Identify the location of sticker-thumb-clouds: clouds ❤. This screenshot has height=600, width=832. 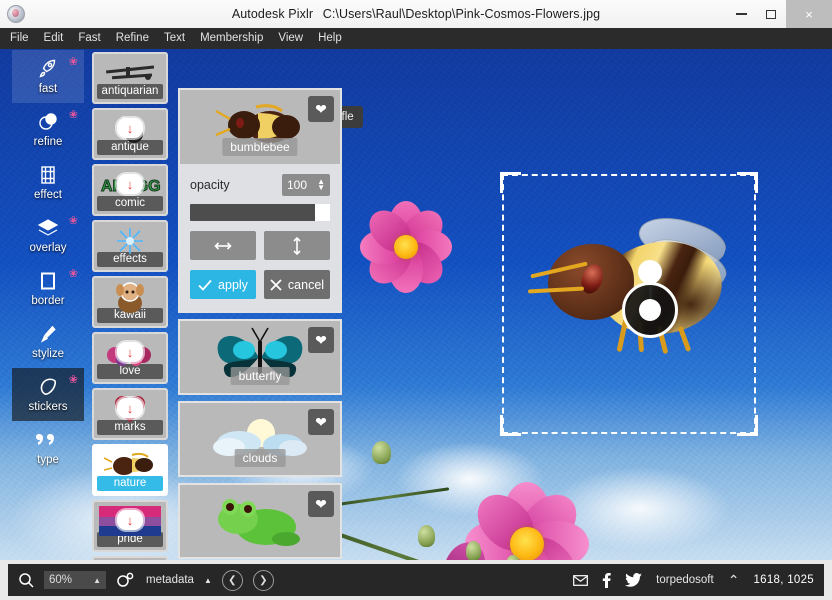
(260, 439).